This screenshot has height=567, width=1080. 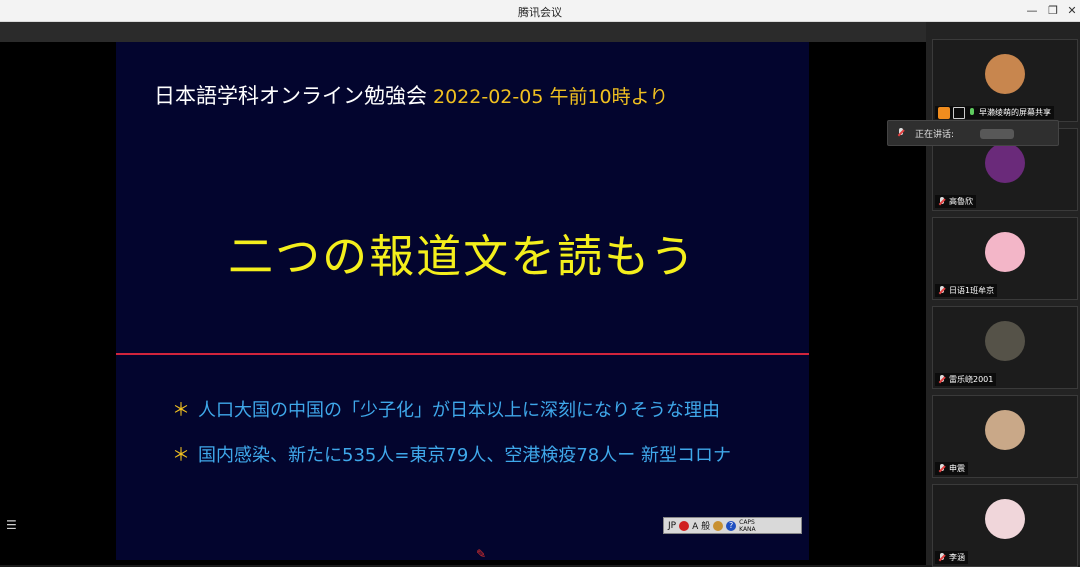 I want to click on participant-sidebar: 早濑绫萌的屏幕共享 高魯欣 日语1班牟京 雷乐峣2001 申震 李涵, so click(x=1003, y=294).